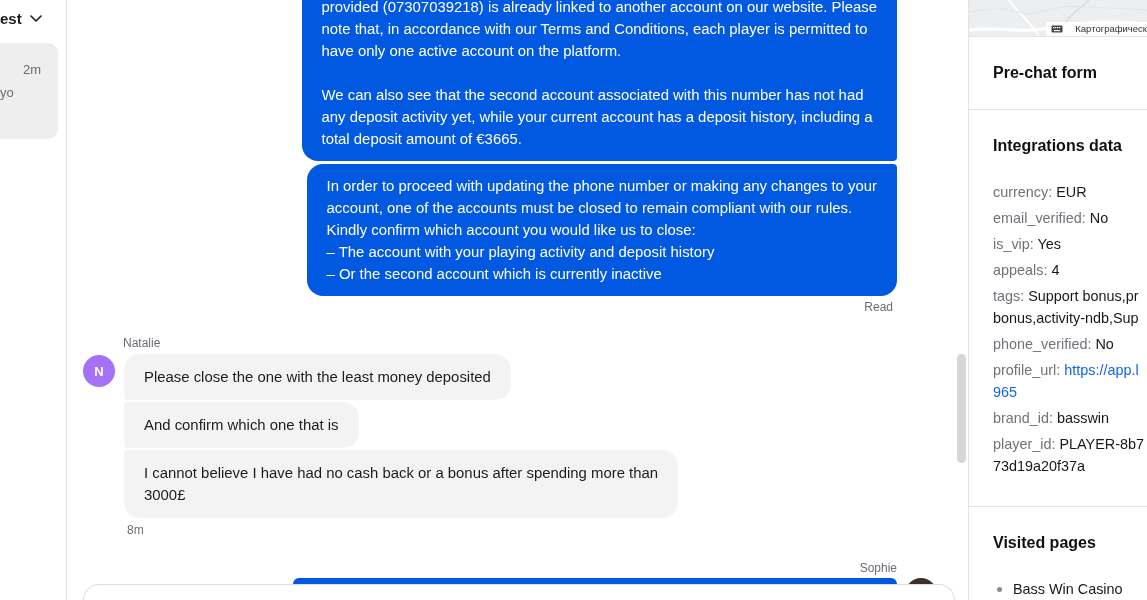 Image resolution: width=1147 pixels, height=600 pixels. What do you see at coordinates (1005, 392) in the screenshot?
I see `field-link: 965` at bounding box center [1005, 392].